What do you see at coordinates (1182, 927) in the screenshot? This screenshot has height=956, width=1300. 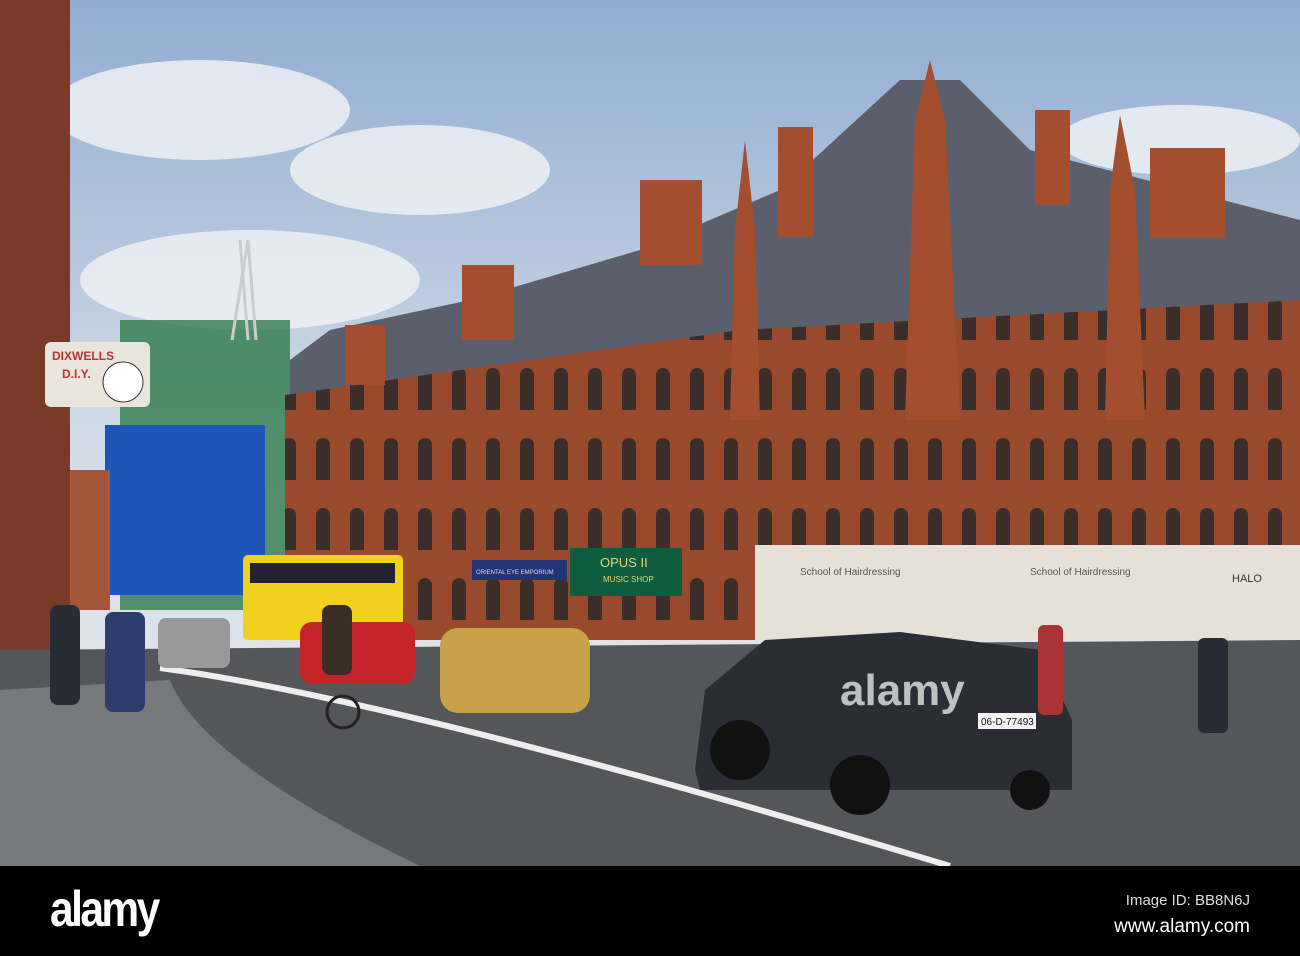 I see `site-url: www.alamy.com` at bounding box center [1182, 927].